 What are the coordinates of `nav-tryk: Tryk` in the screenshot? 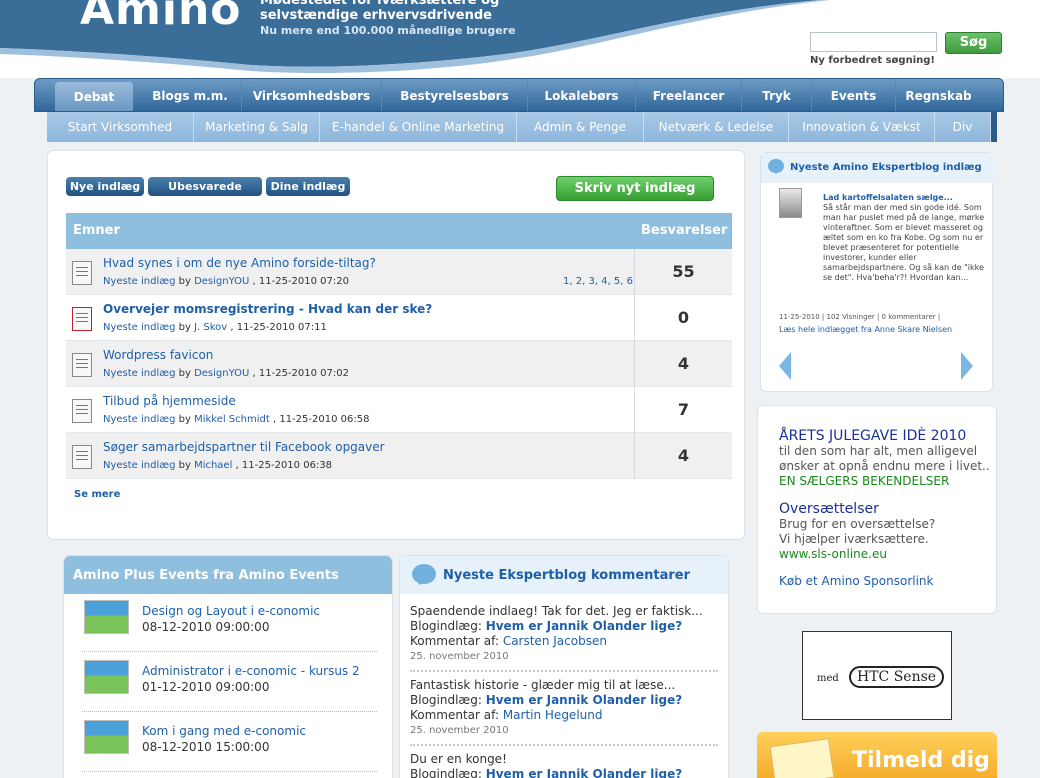 It's located at (777, 95).